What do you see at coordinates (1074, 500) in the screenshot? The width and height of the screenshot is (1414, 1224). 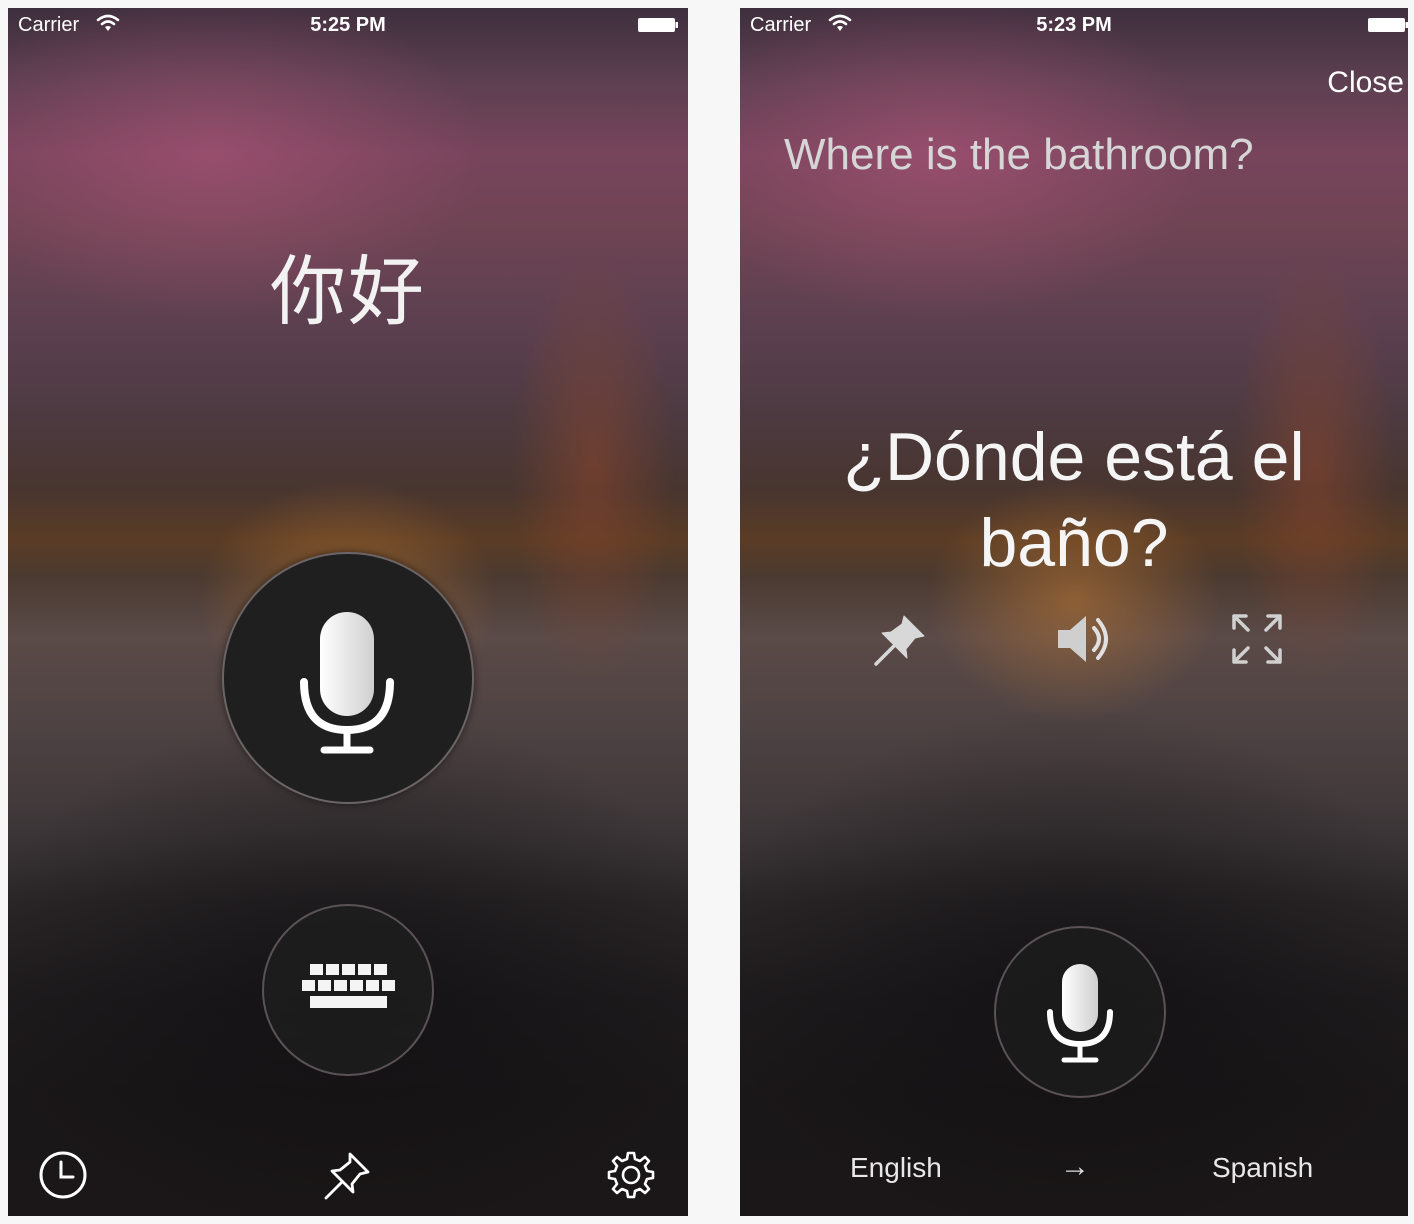 I see `translated-phrase: ¿Dónde está el baño?` at bounding box center [1074, 500].